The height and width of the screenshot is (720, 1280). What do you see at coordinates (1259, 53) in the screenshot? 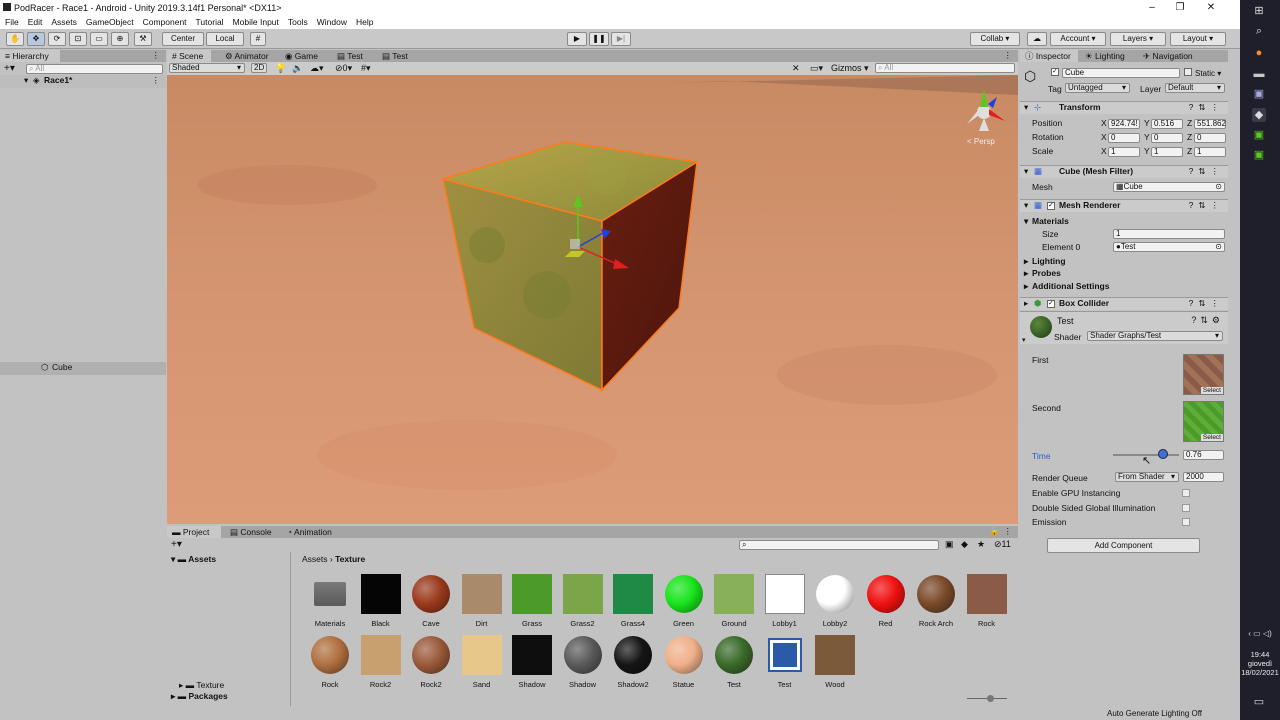
I see `firefox-icon: ●` at bounding box center [1259, 53].